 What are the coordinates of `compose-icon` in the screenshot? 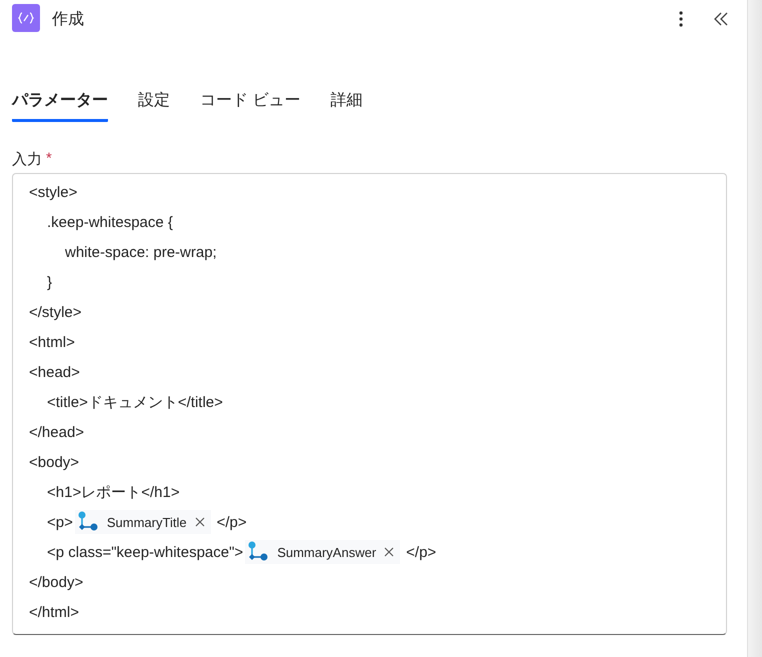 It's located at (26, 18).